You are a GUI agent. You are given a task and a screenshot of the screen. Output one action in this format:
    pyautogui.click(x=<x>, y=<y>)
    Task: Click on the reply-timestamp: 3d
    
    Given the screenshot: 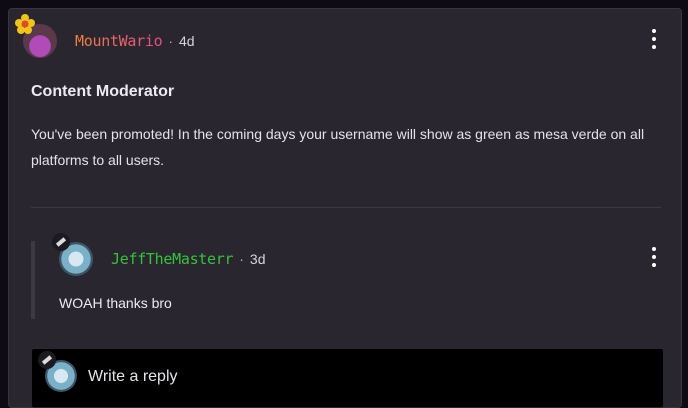 What is the action you would take?
    pyautogui.click(x=258, y=259)
    